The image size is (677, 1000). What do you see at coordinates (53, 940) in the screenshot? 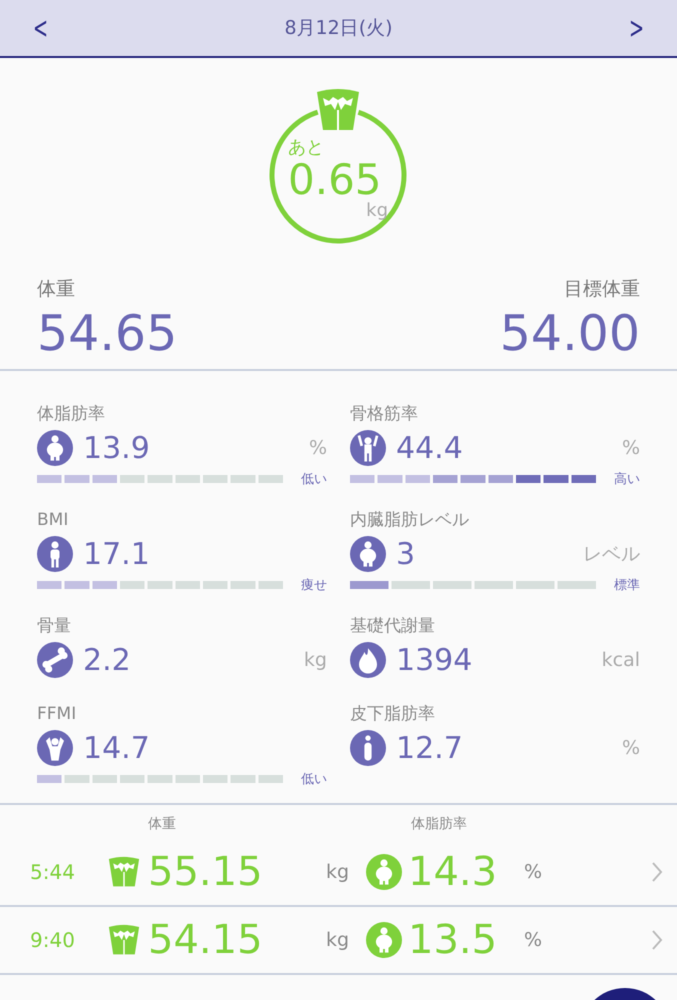
I see `time-text: 9:40` at bounding box center [53, 940].